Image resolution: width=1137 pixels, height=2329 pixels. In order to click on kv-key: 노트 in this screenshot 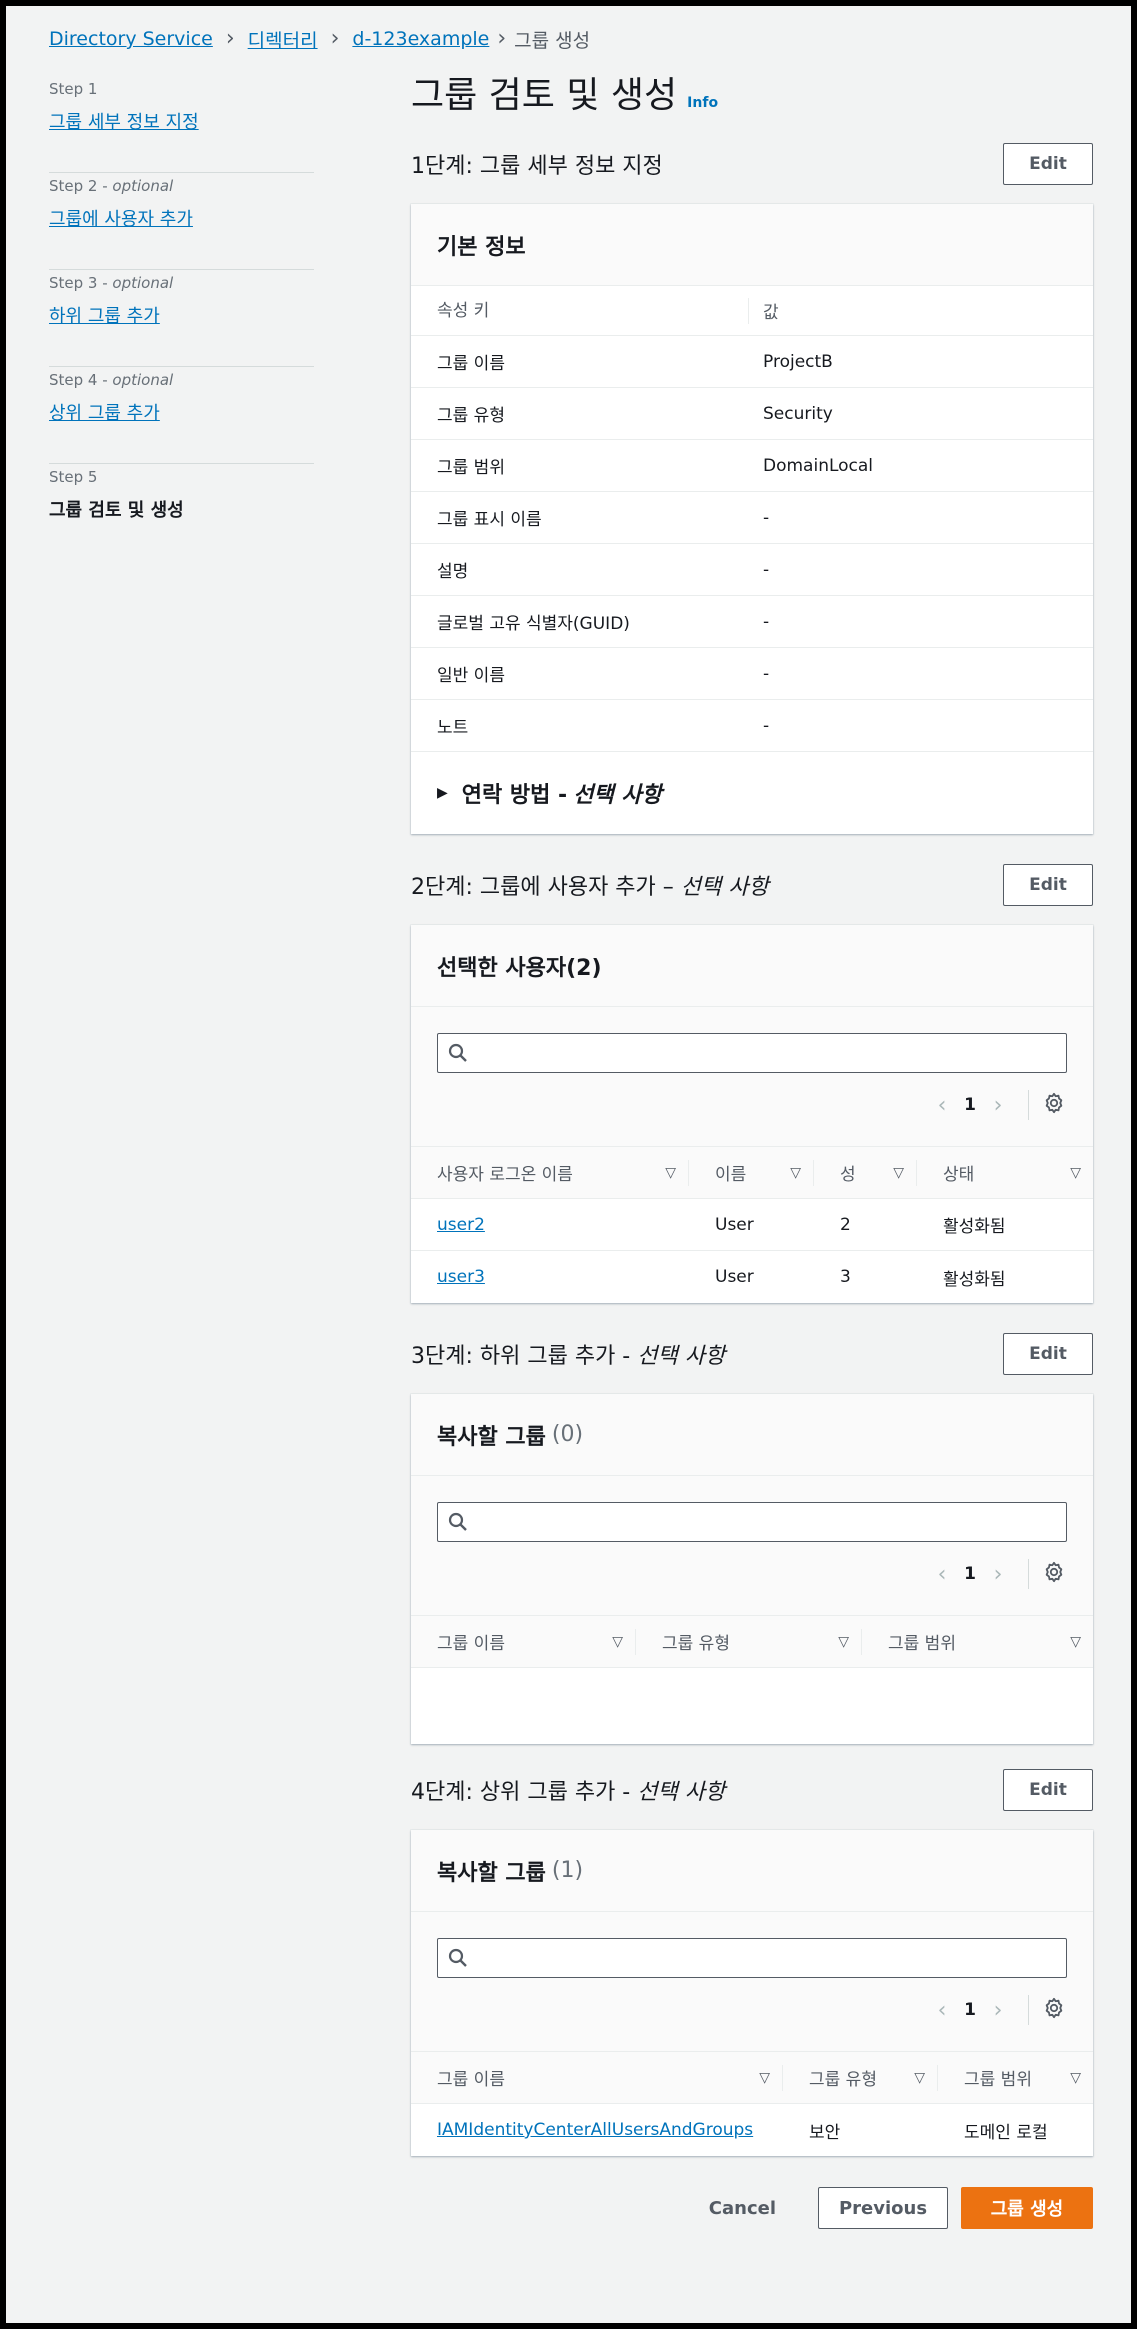, I will do `click(453, 728)`.